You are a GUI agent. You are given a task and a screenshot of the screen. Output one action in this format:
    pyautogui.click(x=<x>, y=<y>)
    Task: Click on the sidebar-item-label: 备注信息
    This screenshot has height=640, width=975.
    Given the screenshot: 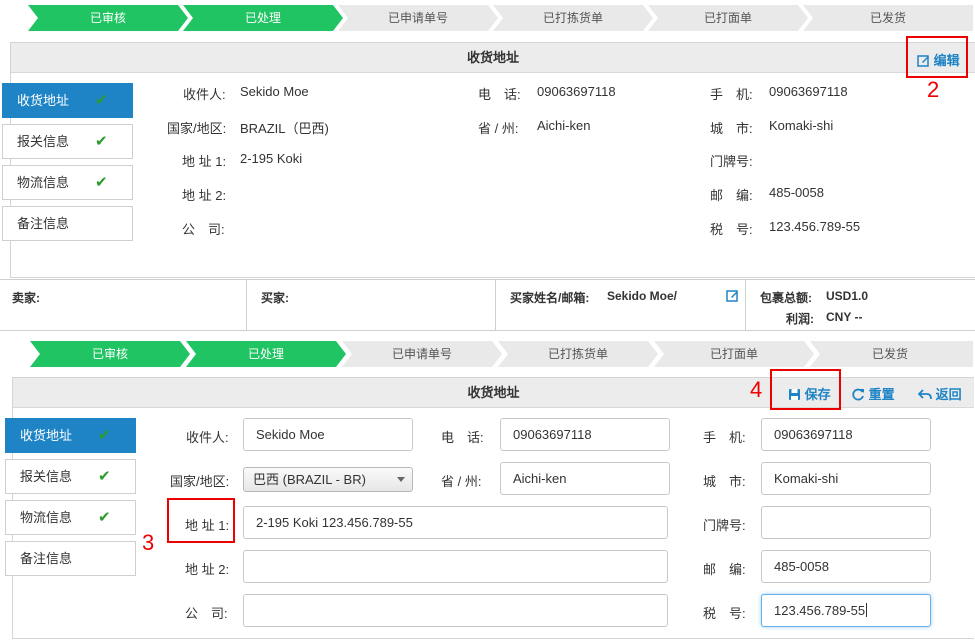 What is the action you would take?
    pyautogui.click(x=46, y=558)
    